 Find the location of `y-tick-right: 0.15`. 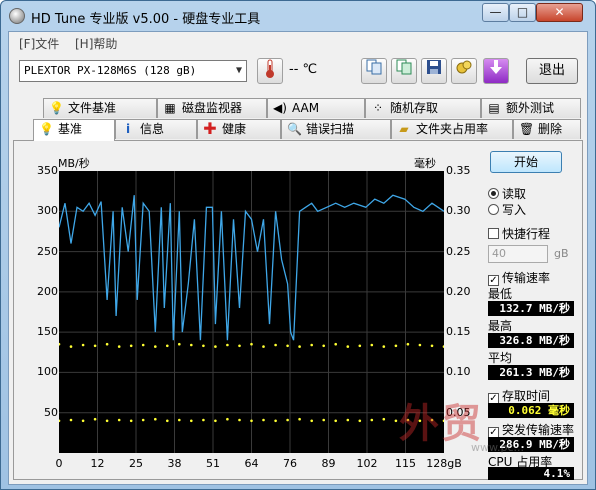

y-tick-right: 0.15 is located at coordinates (458, 332).